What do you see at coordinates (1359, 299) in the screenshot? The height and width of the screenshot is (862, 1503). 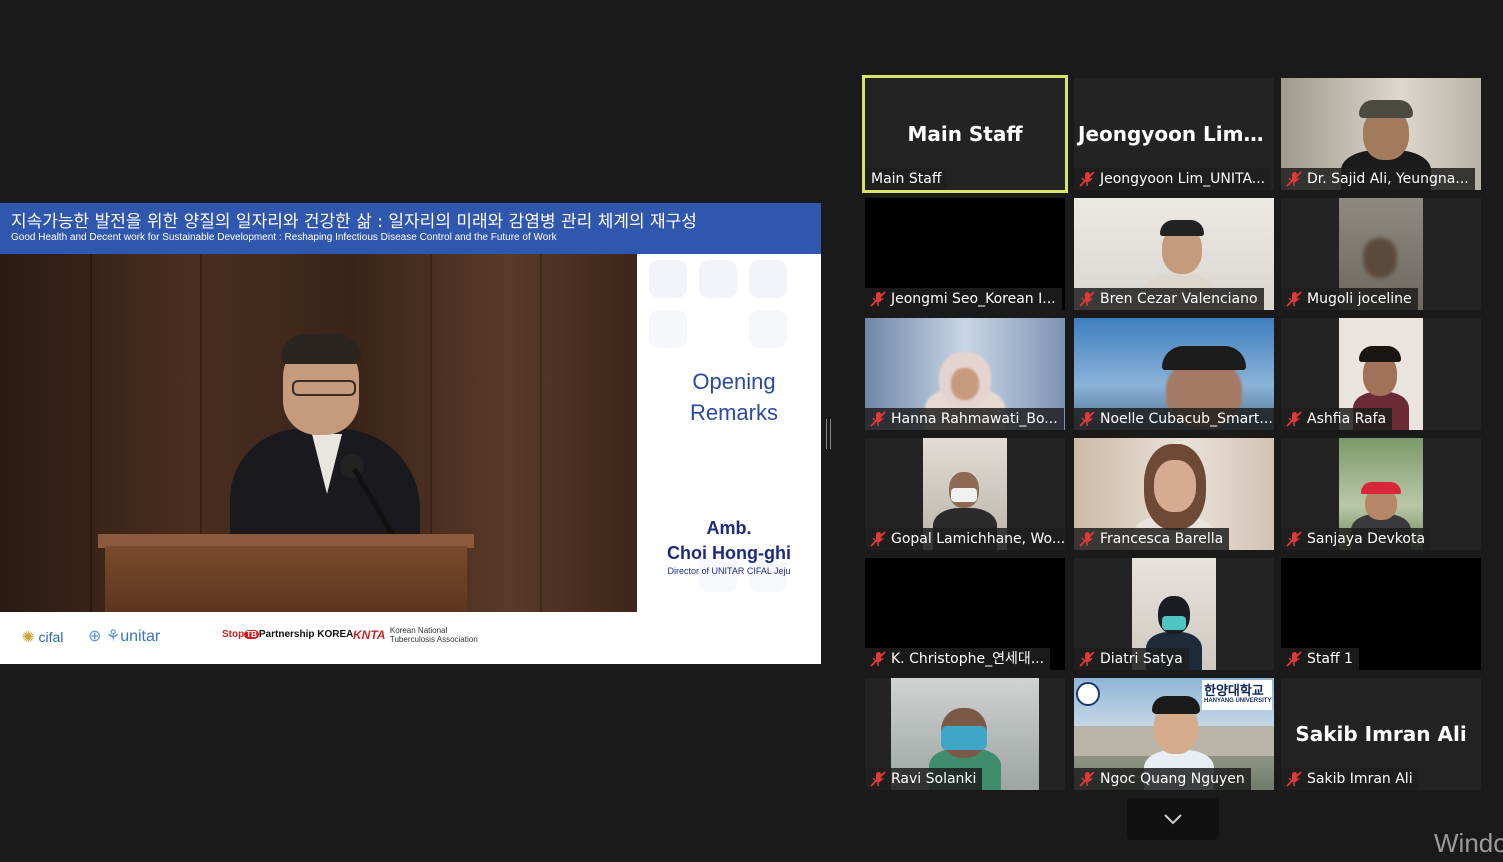 I see `participant-name: Mugoli joceline` at bounding box center [1359, 299].